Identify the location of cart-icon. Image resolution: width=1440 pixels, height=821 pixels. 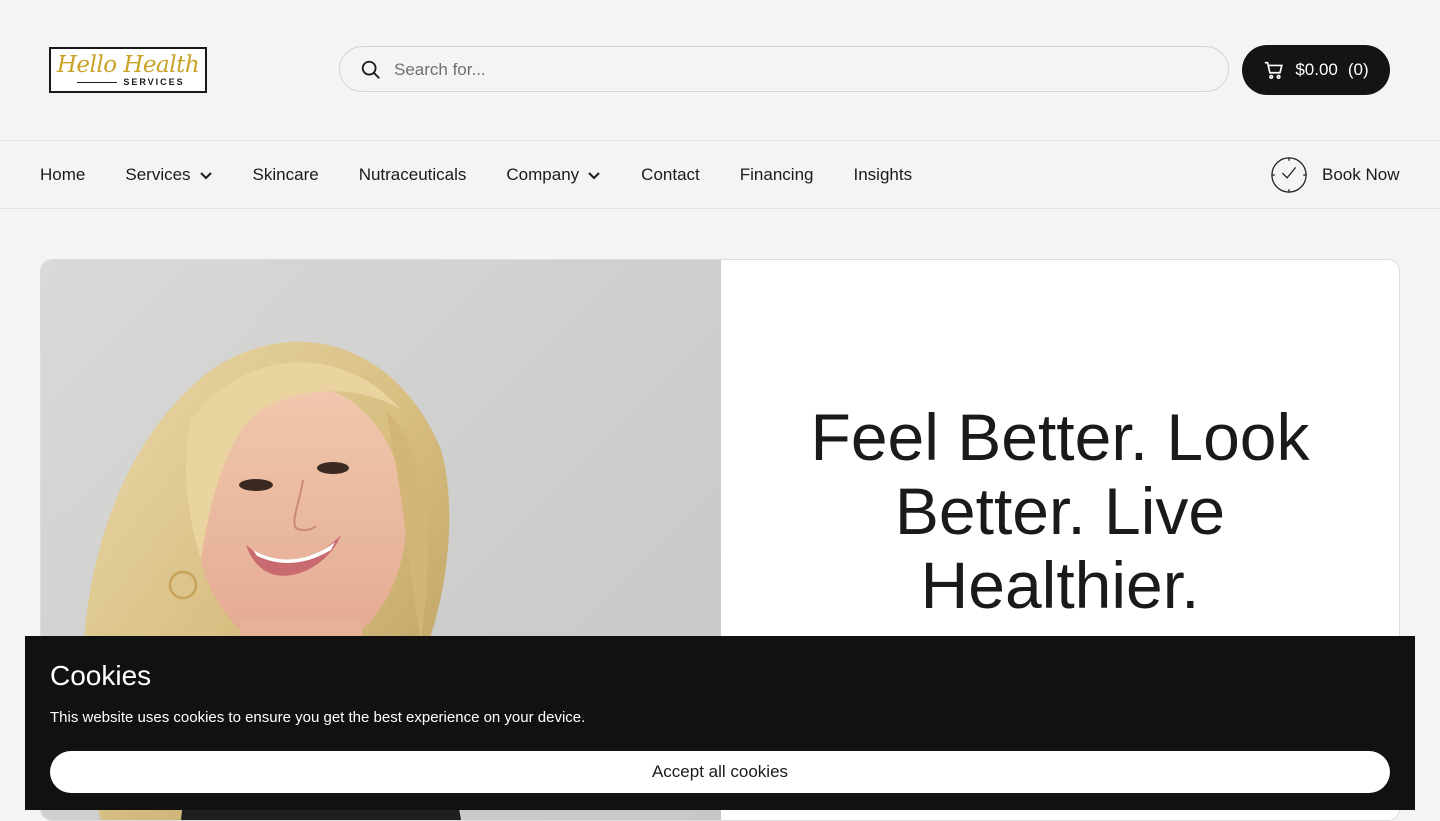
(1274, 70).